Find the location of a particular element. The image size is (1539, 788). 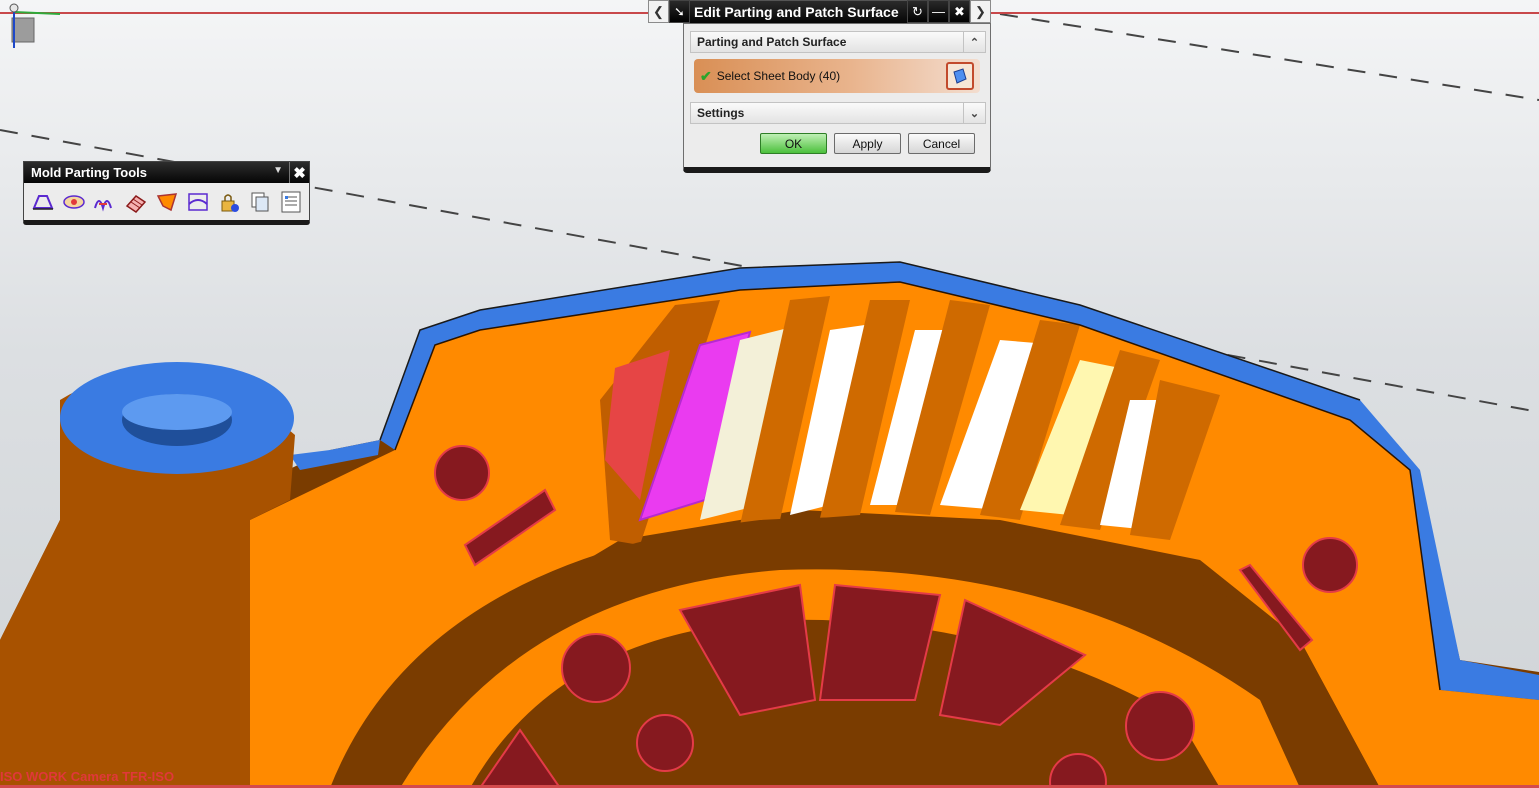

toolbar-titlebar: Mold Parting Tools ▼ ✖ is located at coordinates (166, 172).